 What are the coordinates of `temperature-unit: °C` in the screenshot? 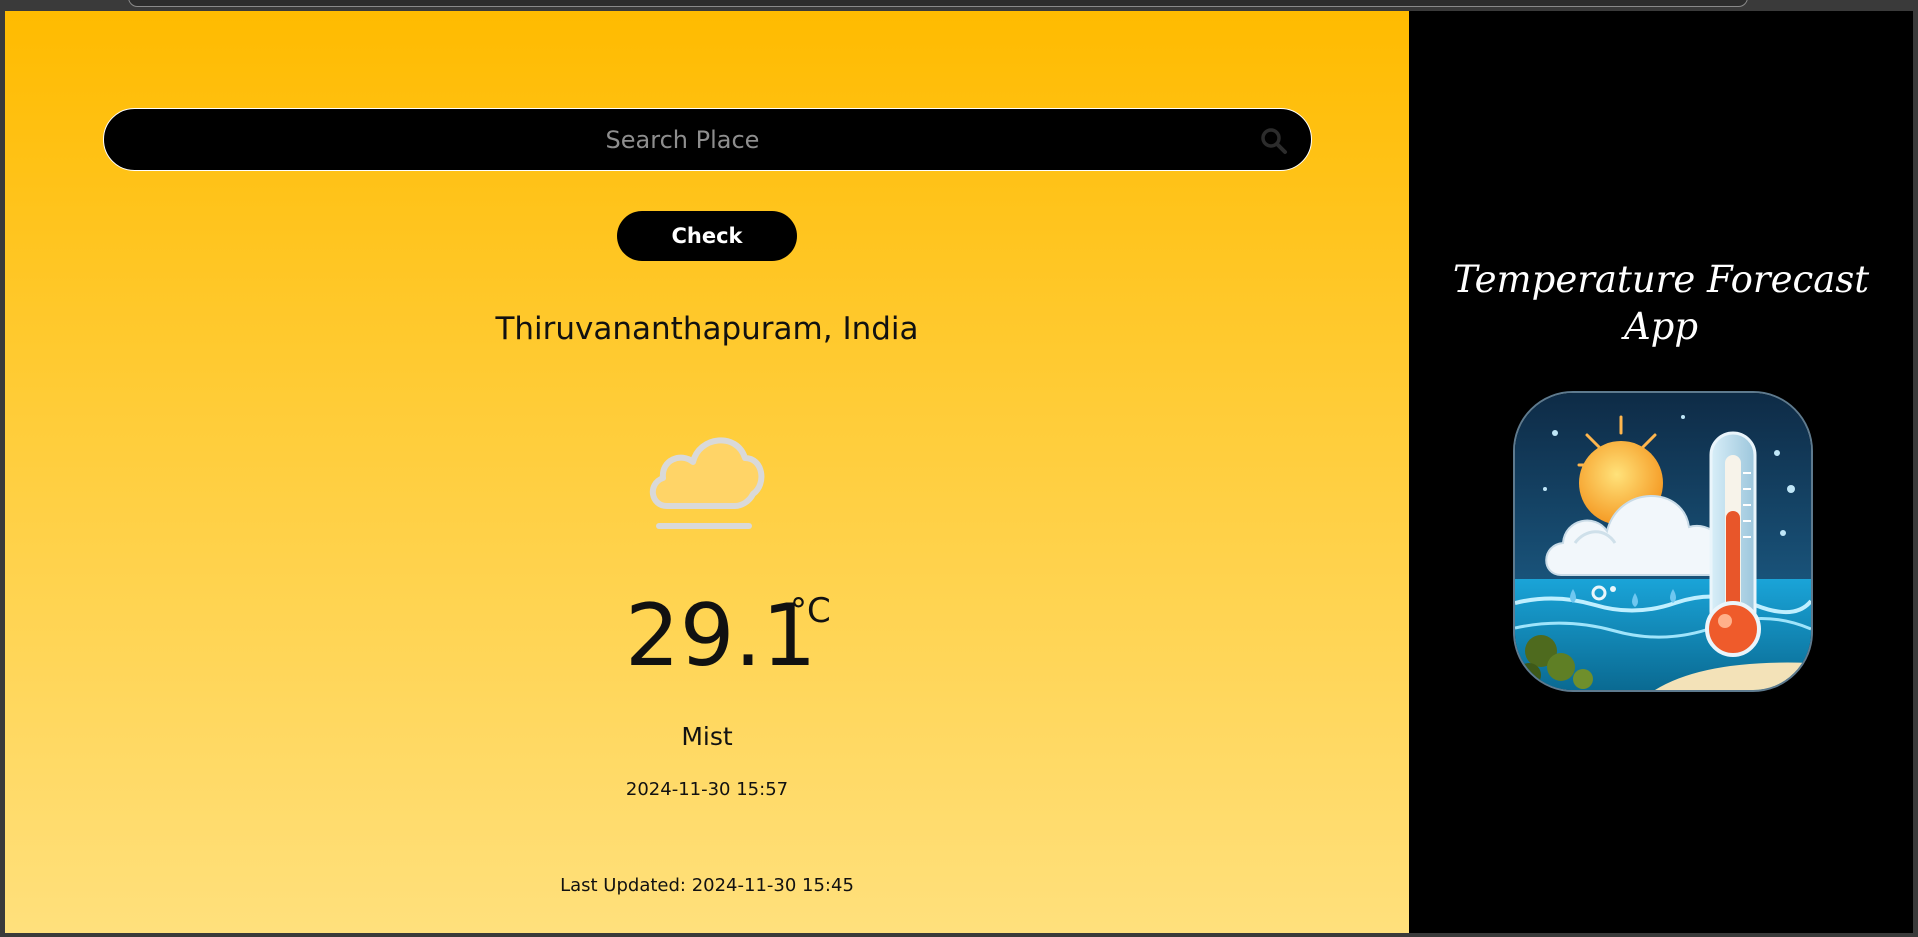 It's located at (810, 611).